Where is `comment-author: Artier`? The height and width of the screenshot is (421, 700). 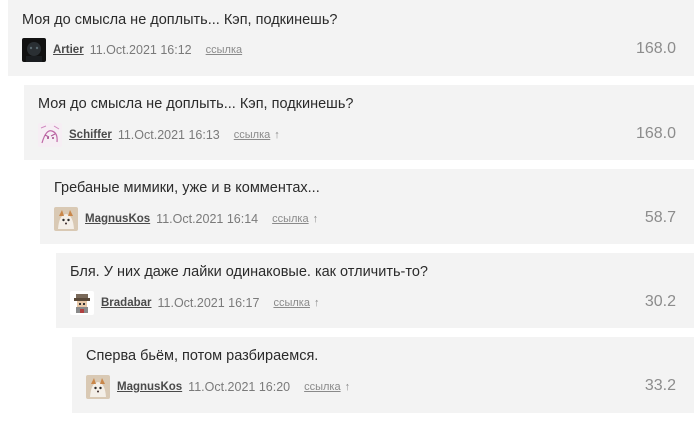
comment-author: Artier is located at coordinates (68, 50).